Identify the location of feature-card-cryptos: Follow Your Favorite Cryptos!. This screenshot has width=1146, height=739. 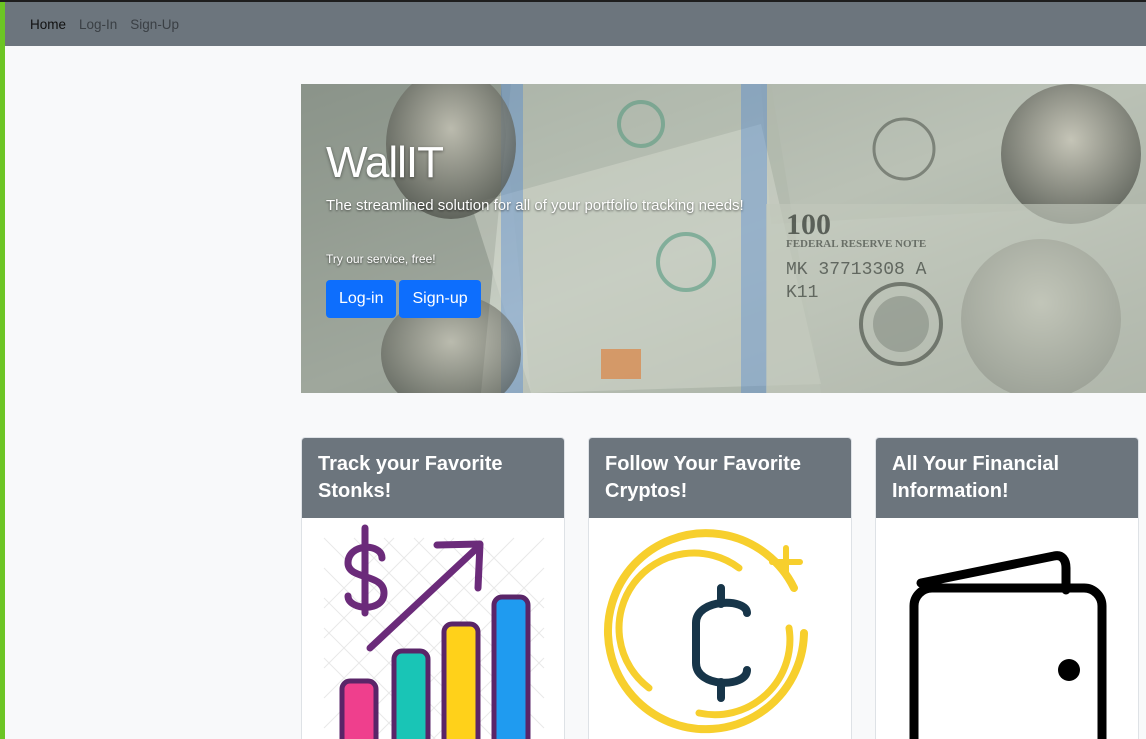
(720, 588).